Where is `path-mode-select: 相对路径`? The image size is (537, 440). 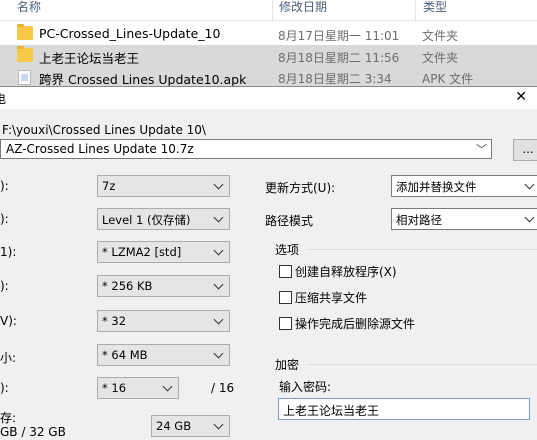
path-mode-select: 相对路径 is located at coordinates (464, 219).